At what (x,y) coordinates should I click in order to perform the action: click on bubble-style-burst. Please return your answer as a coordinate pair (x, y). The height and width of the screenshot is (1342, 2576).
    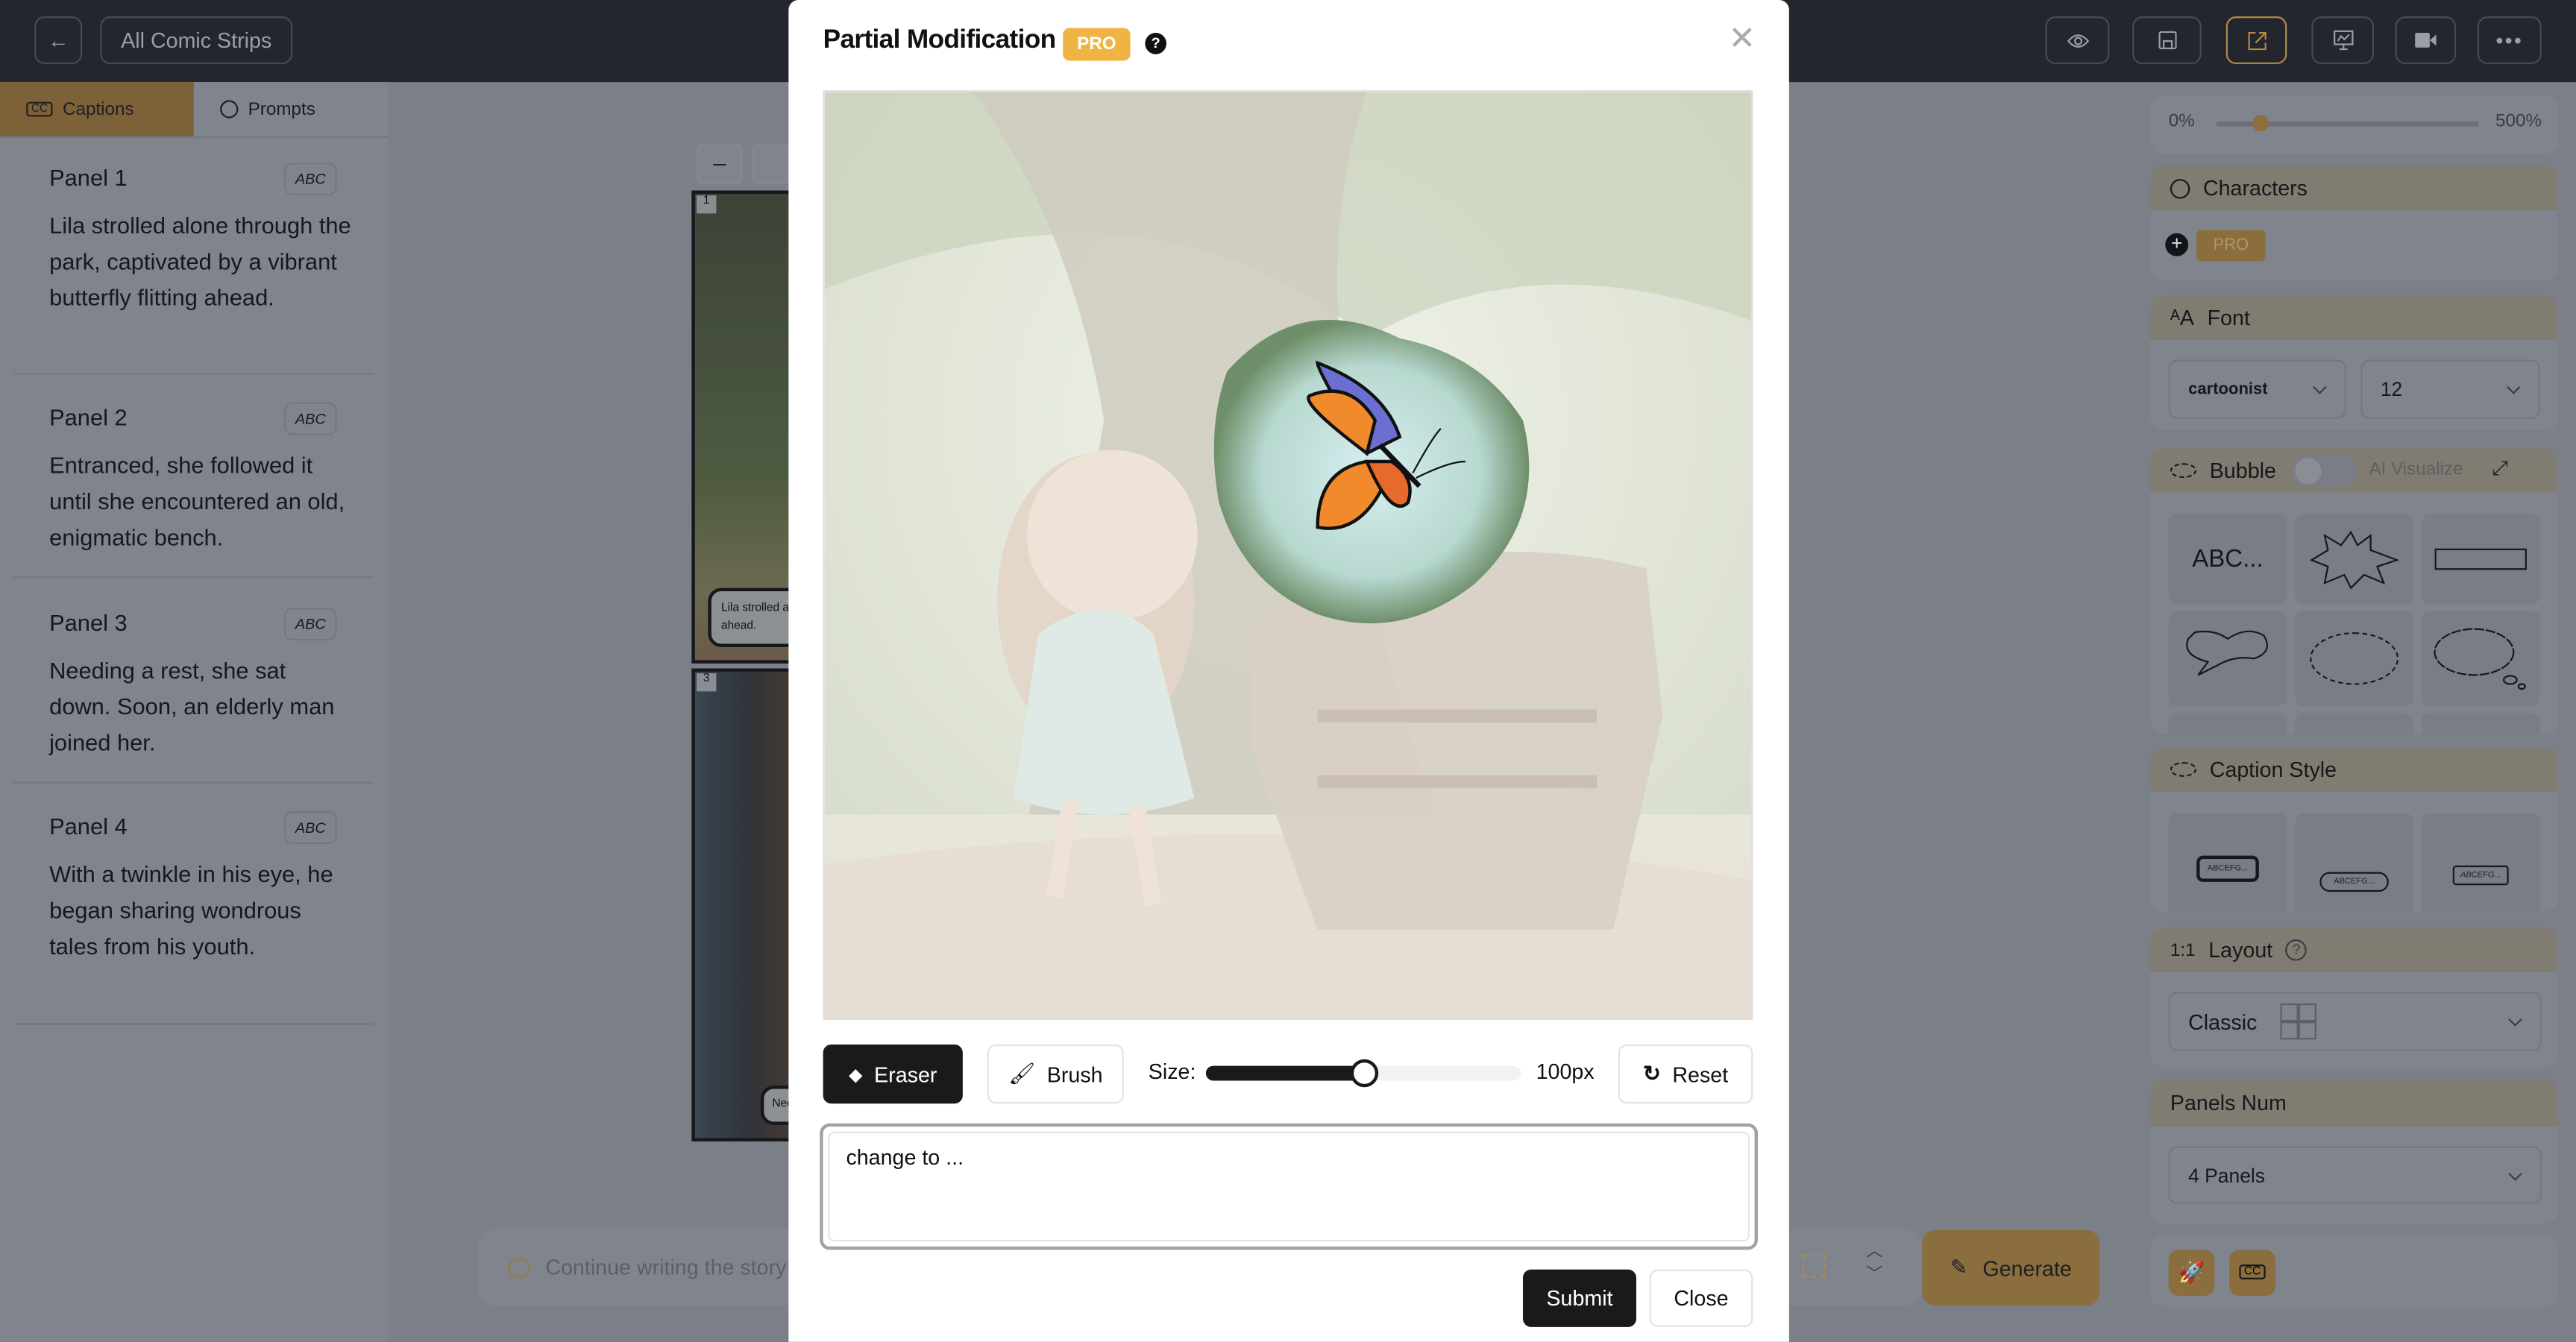
    Looking at the image, I should click on (2354, 559).